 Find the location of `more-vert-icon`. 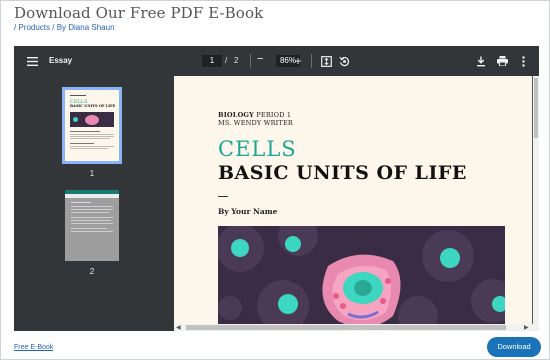

more-vert-icon is located at coordinates (523, 61).